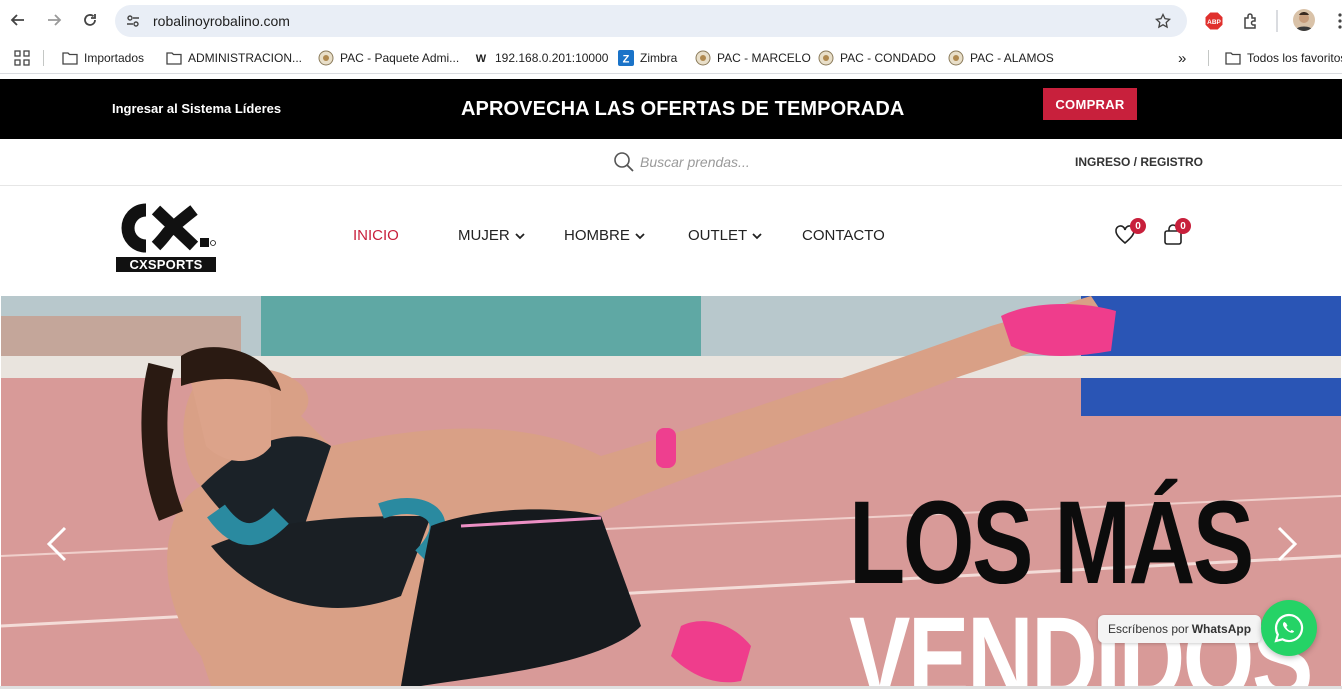 The height and width of the screenshot is (689, 1342). Describe the element at coordinates (1336, 21) in the screenshot. I see `kebab-menu-icon` at that location.